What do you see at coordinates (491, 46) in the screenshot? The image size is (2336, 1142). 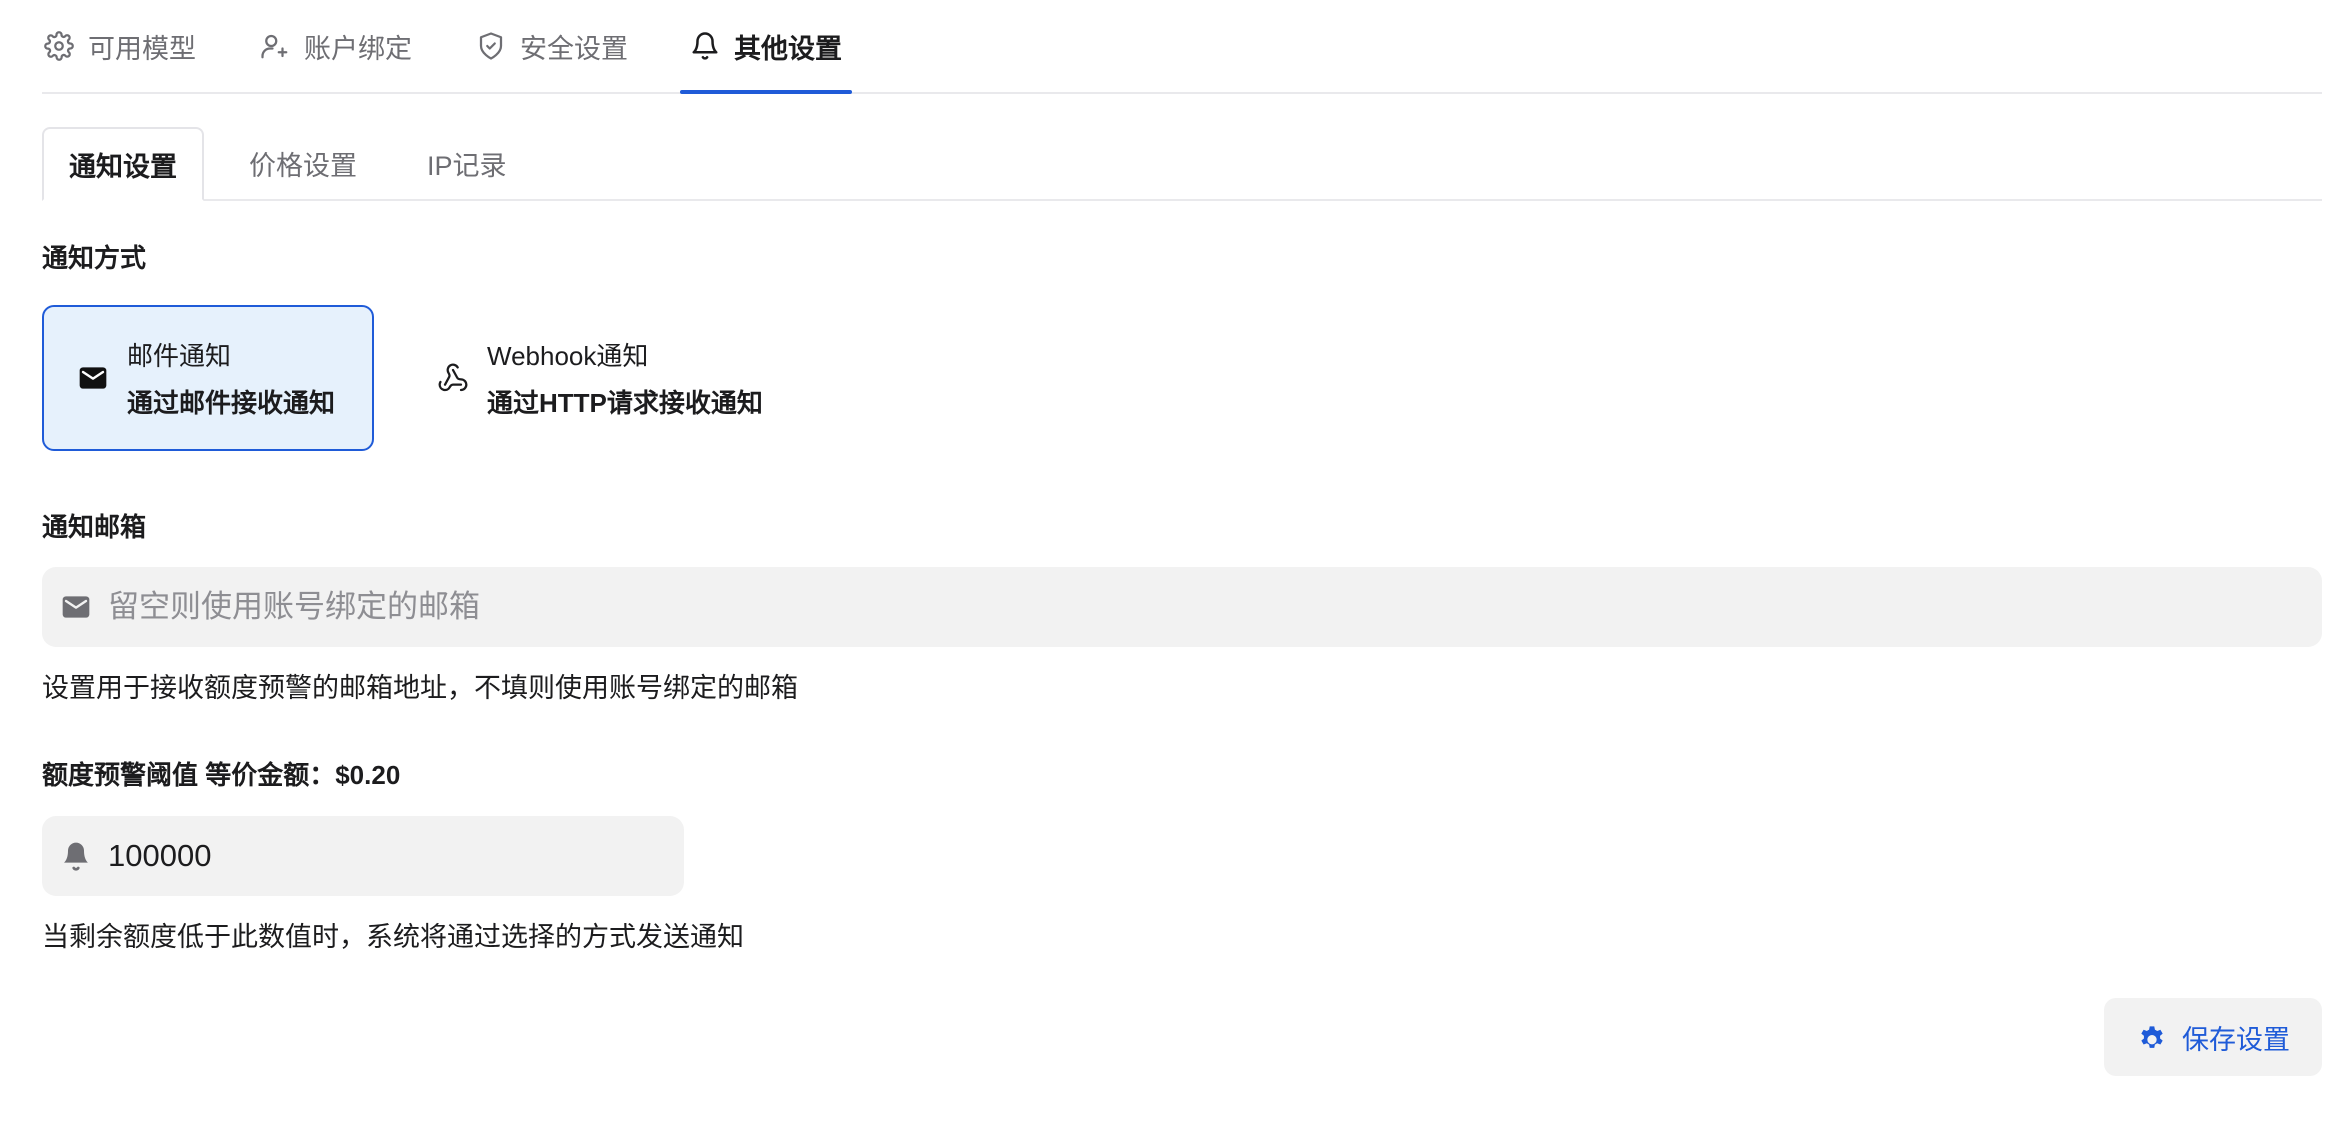 I see `shield-check-icon` at bounding box center [491, 46].